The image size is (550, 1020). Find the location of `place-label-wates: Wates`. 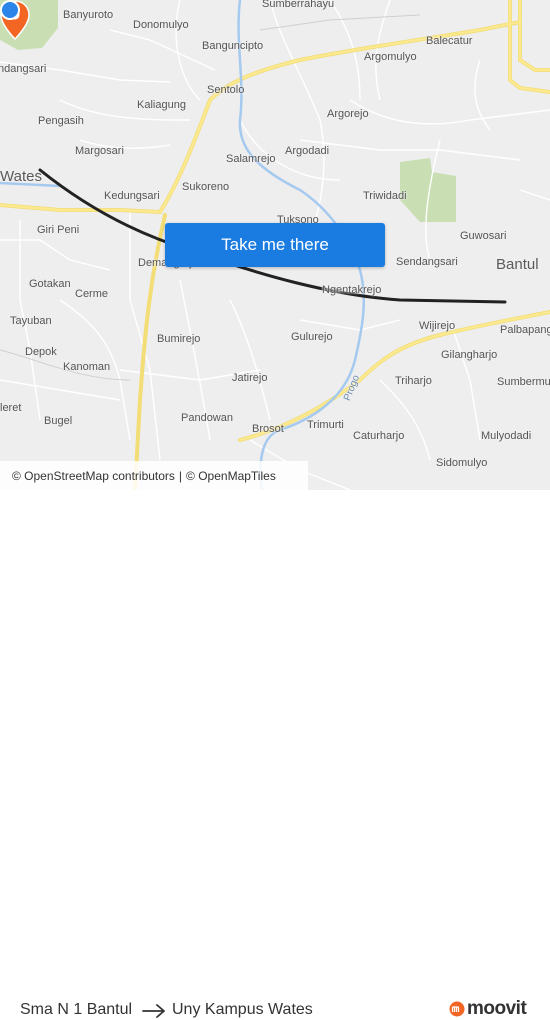

place-label-wates: Wates is located at coordinates (21, 176).